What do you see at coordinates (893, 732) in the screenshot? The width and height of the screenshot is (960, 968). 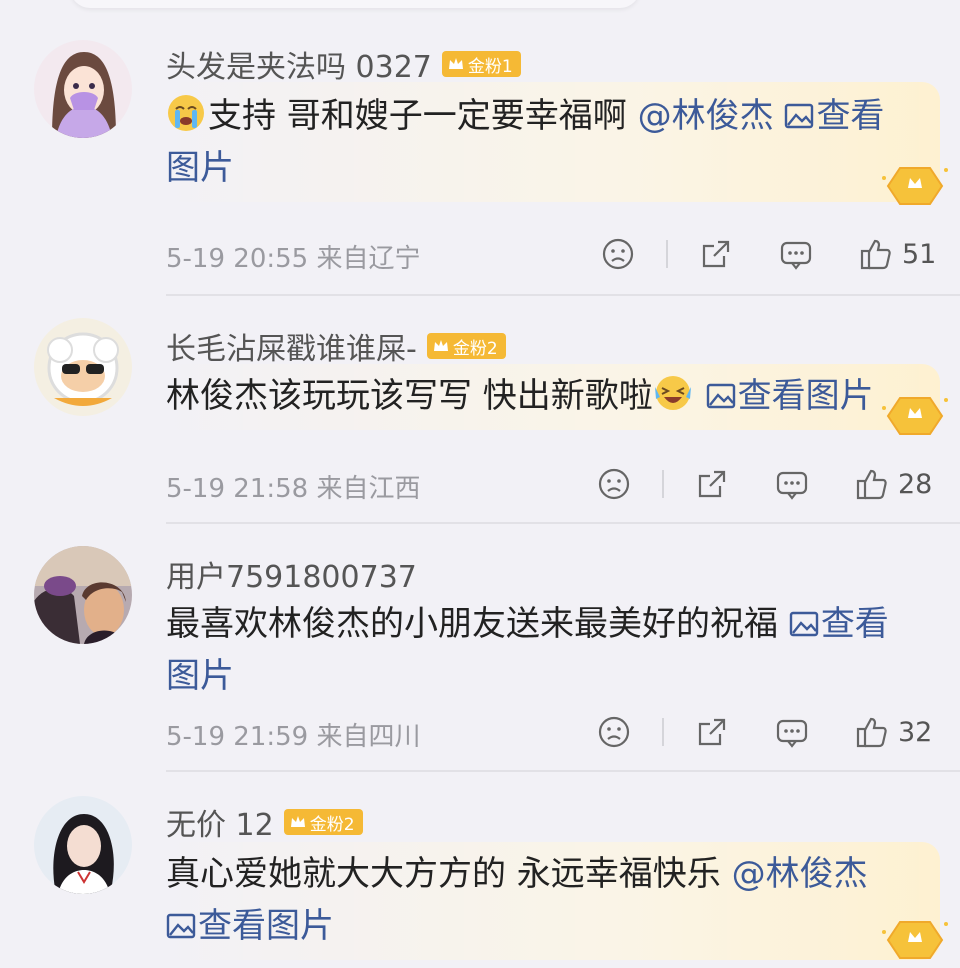 I see `like-button: 32` at bounding box center [893, 732].